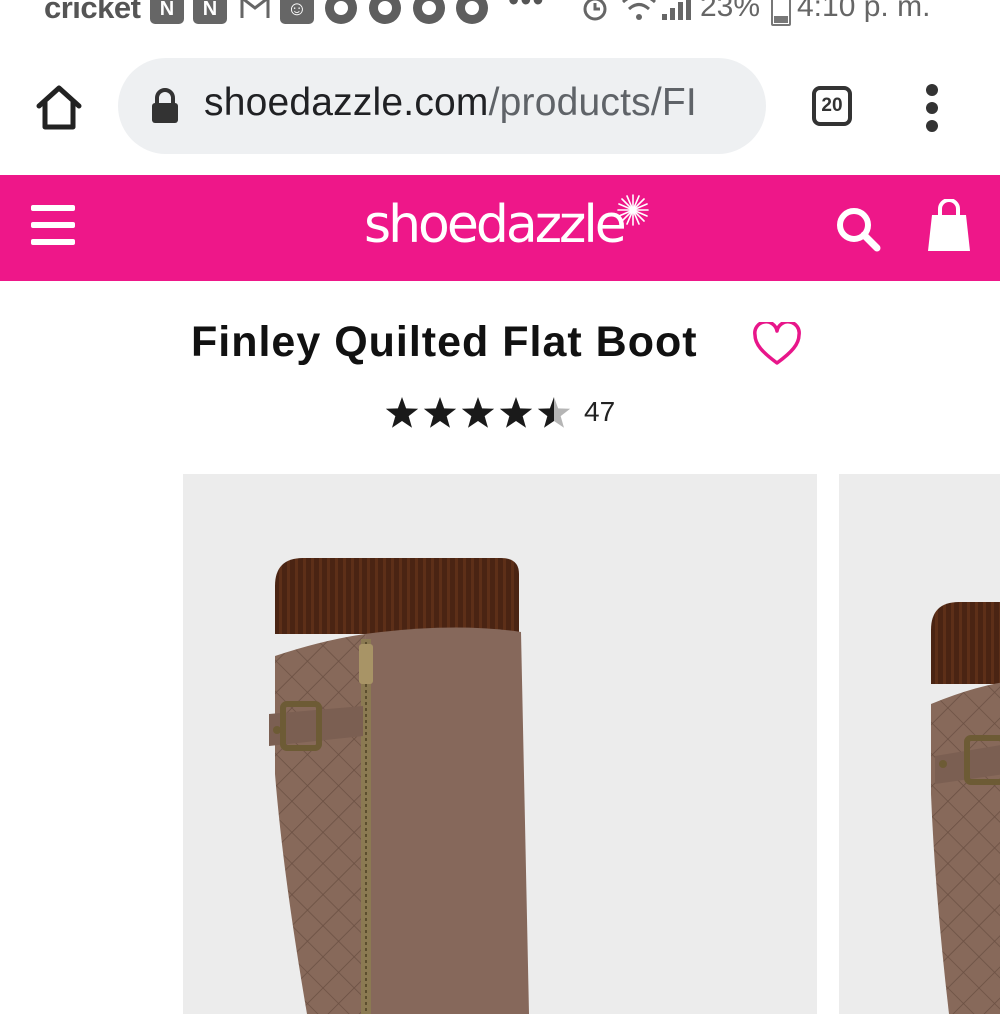  I want to click on browser-toolbar: shoedazzle.com/products/FI 20, so click(500, 106).